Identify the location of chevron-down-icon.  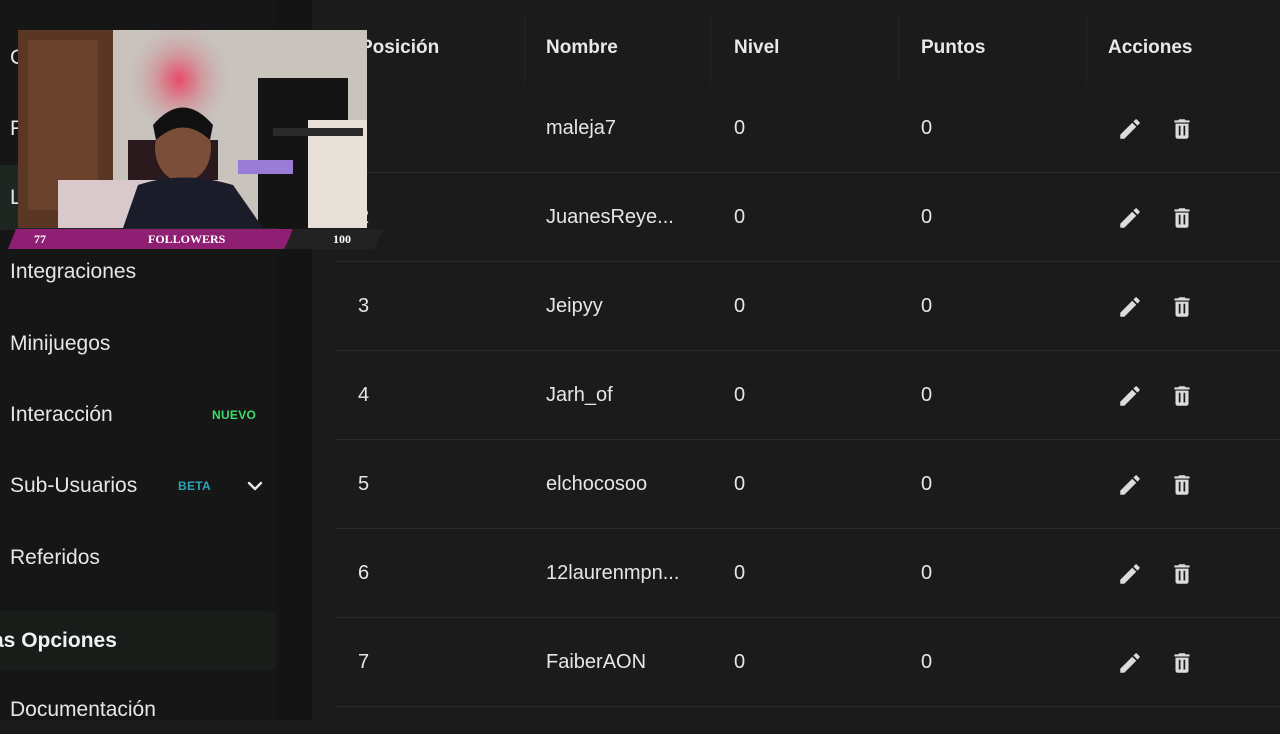
(255, 486).